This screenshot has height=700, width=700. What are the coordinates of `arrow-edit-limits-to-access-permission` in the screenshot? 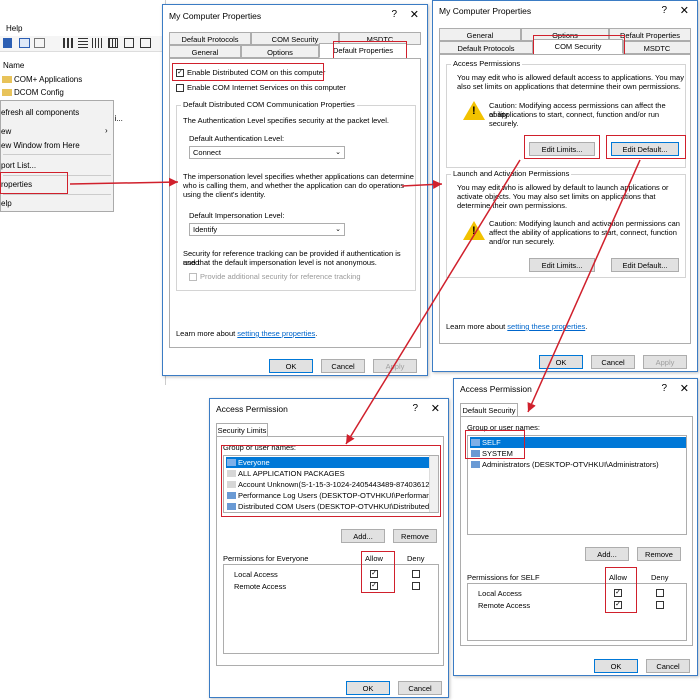 It's located at (433, 302).